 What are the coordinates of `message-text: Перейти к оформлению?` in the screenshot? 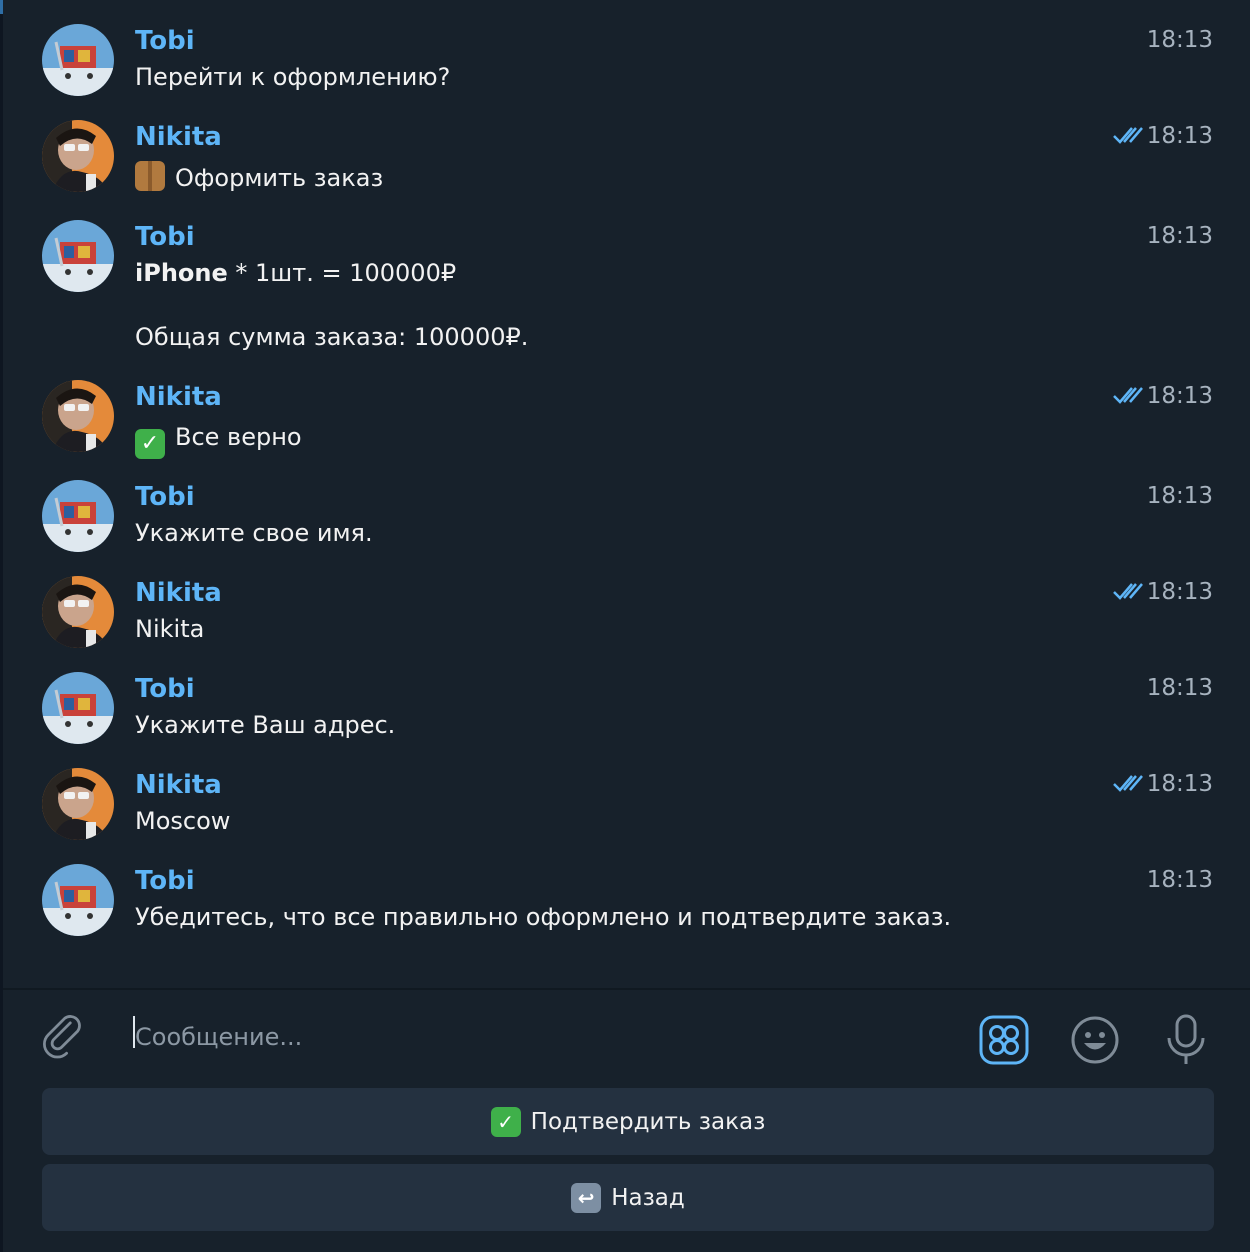 It's located at (293, 77).